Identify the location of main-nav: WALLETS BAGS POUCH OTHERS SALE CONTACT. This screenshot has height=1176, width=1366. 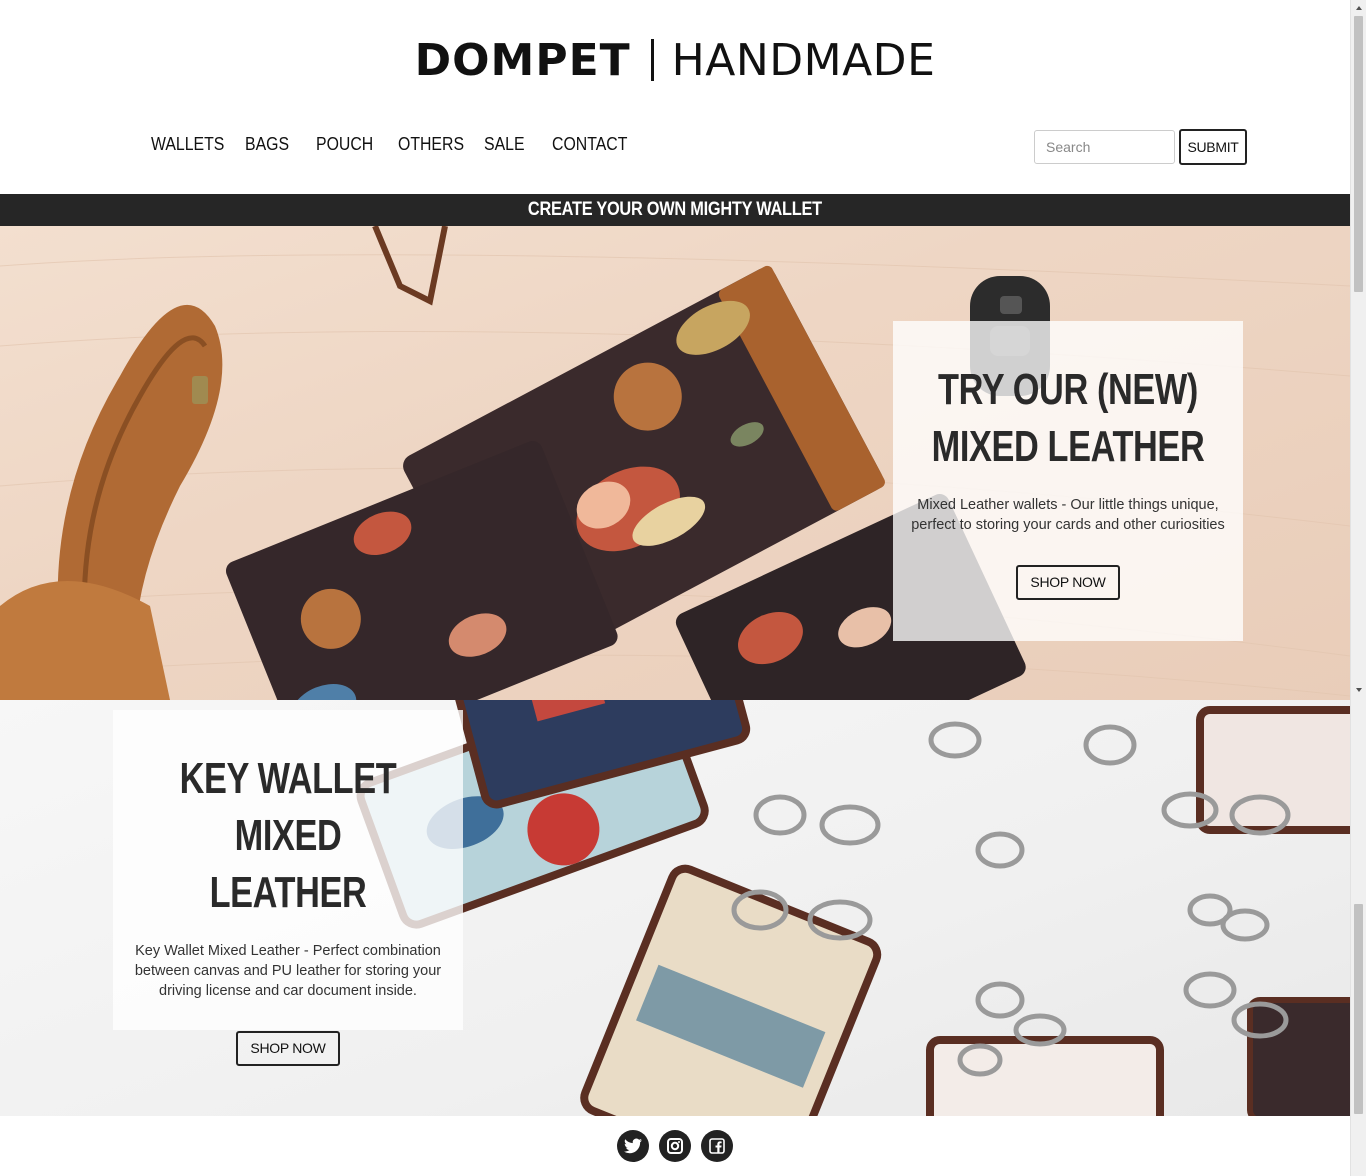
(409, 144).